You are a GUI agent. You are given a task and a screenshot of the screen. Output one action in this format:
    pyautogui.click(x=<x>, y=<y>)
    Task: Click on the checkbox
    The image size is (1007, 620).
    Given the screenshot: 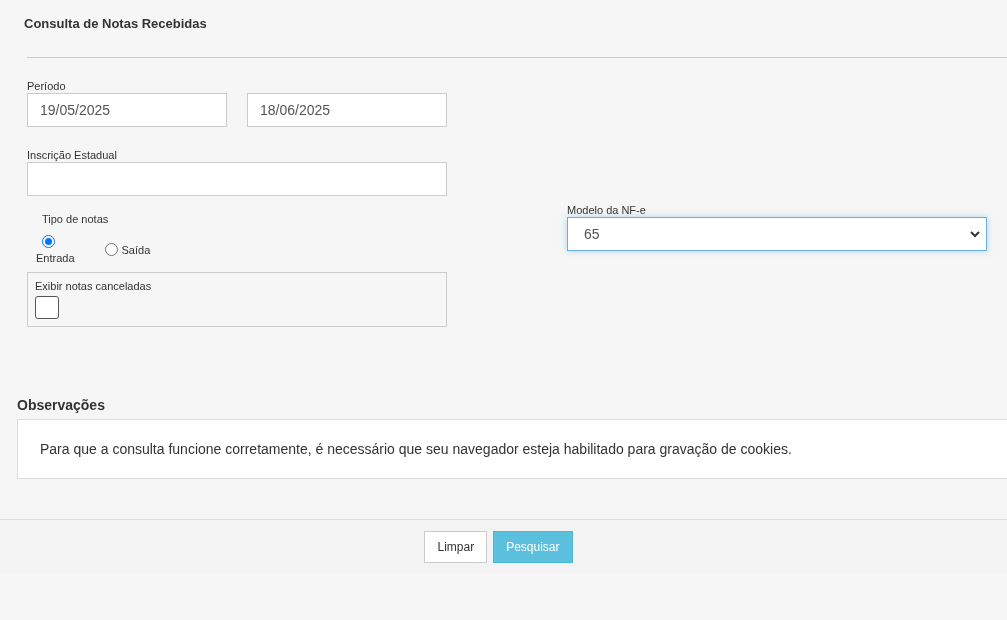 What is the action you would take?
    pyautogui.click(x=47, y=307)
    